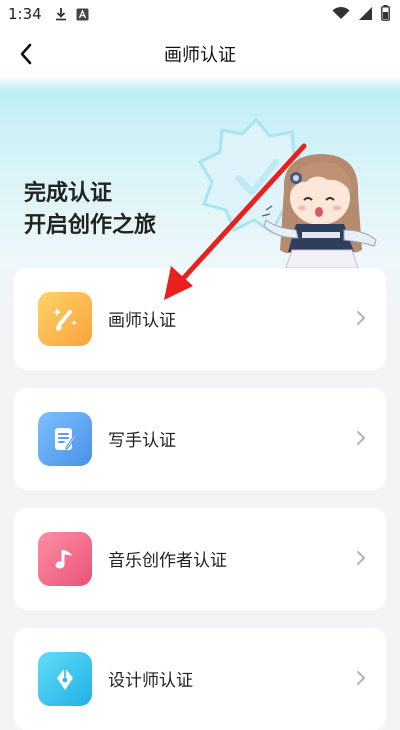  Describe the element at coordinates (142, 441) in the screenshot. I see `card-label-writer: 写手认证` at that location.